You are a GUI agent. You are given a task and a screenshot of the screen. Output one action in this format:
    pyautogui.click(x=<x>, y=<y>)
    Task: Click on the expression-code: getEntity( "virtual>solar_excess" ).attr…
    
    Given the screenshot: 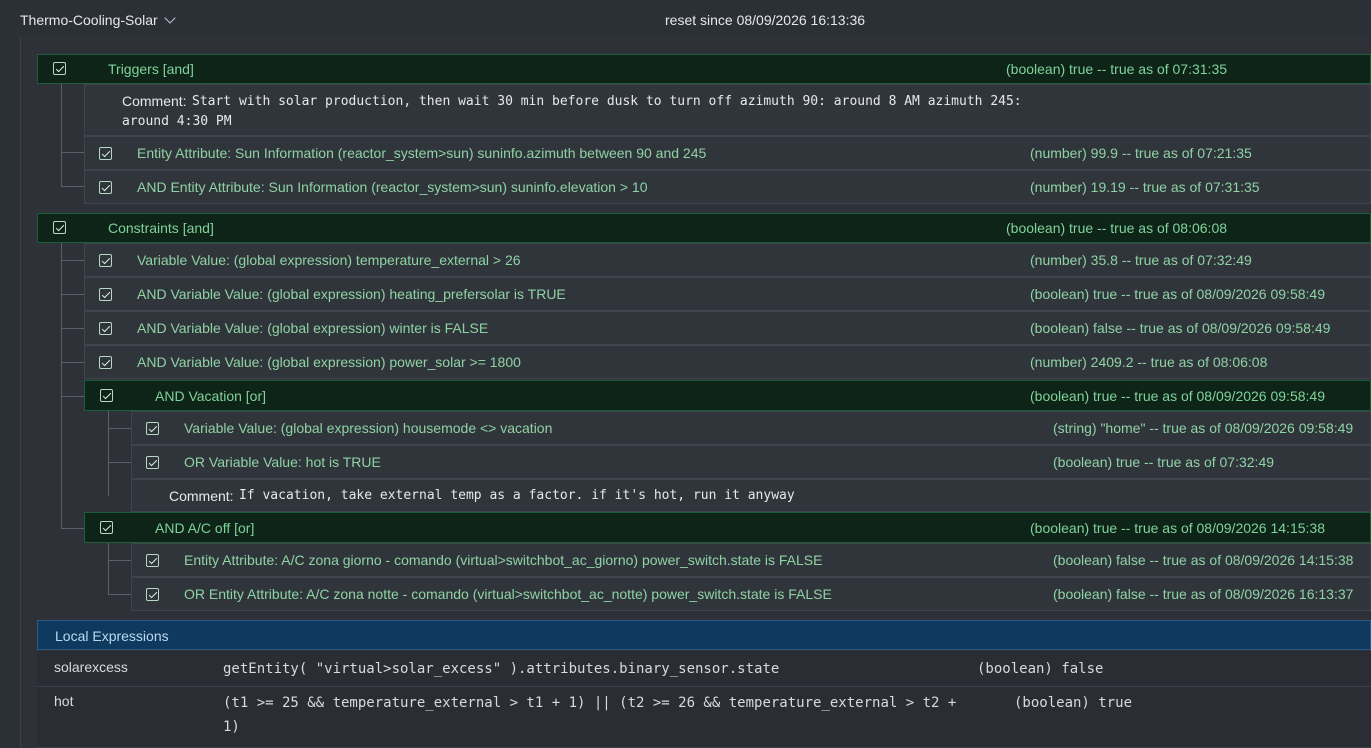 What is the action you would take?
    pyautogui.click(x=501, y=669)
    